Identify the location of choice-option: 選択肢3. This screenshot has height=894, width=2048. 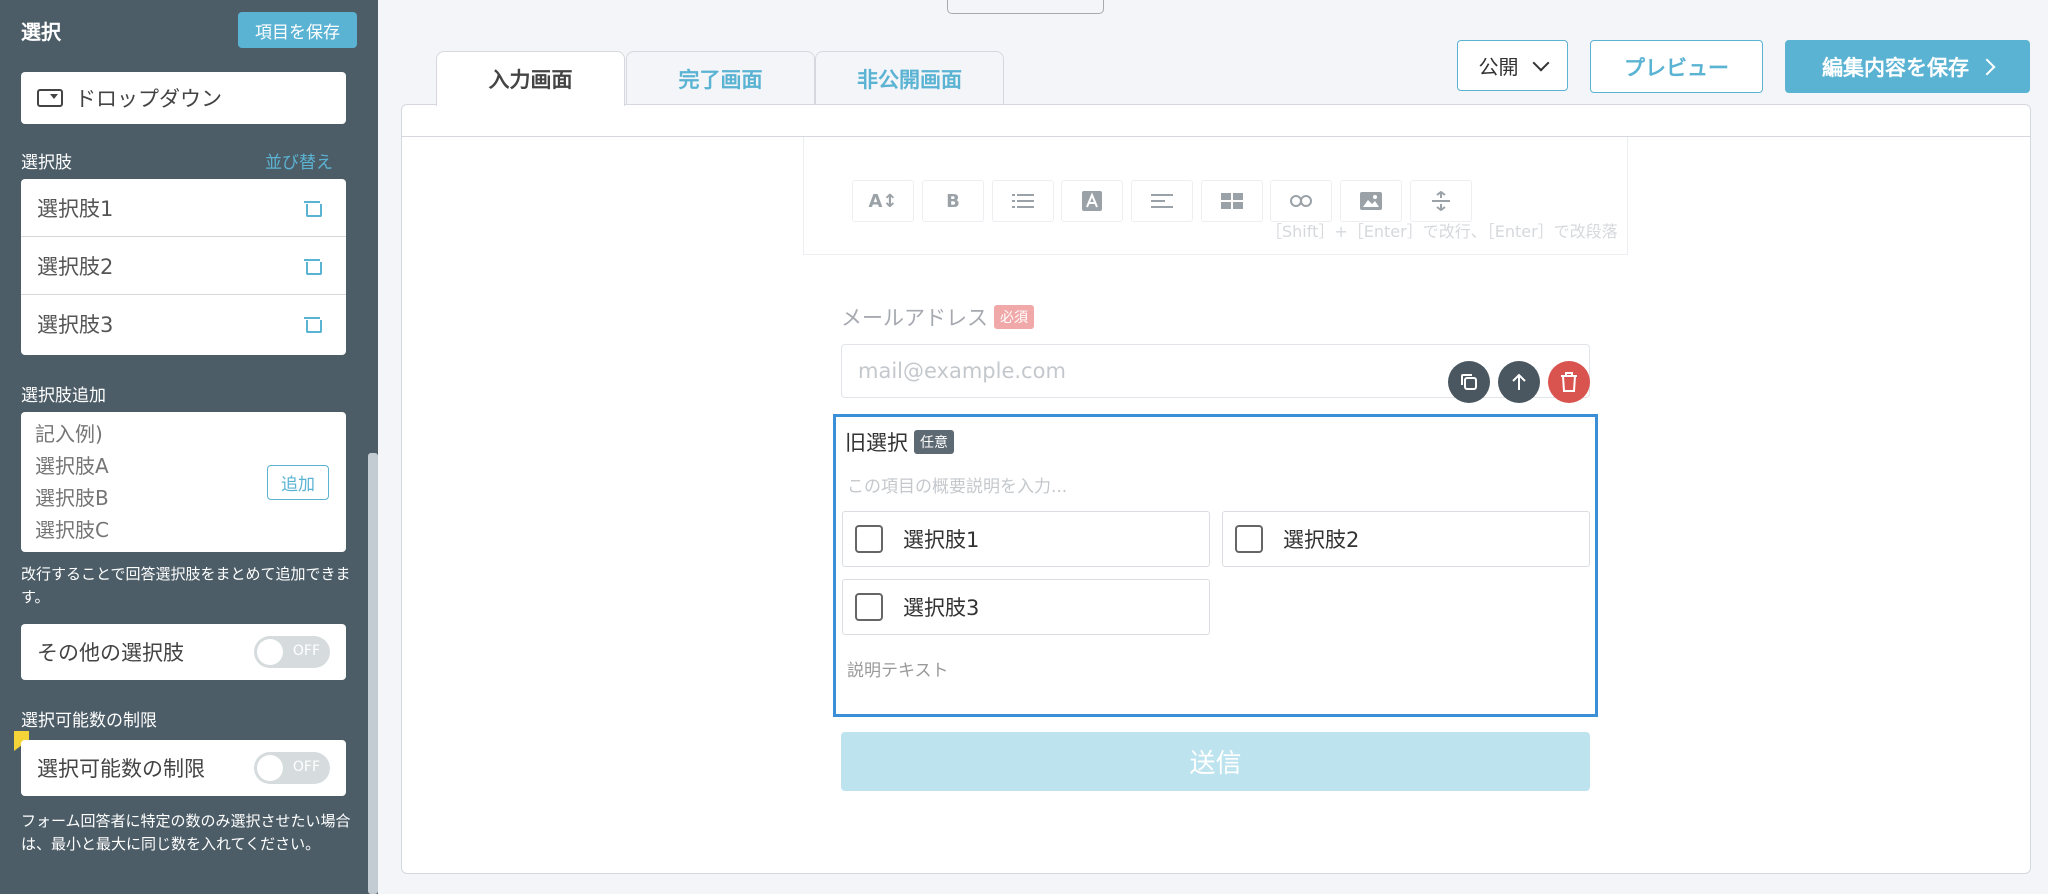
(1026, 607).